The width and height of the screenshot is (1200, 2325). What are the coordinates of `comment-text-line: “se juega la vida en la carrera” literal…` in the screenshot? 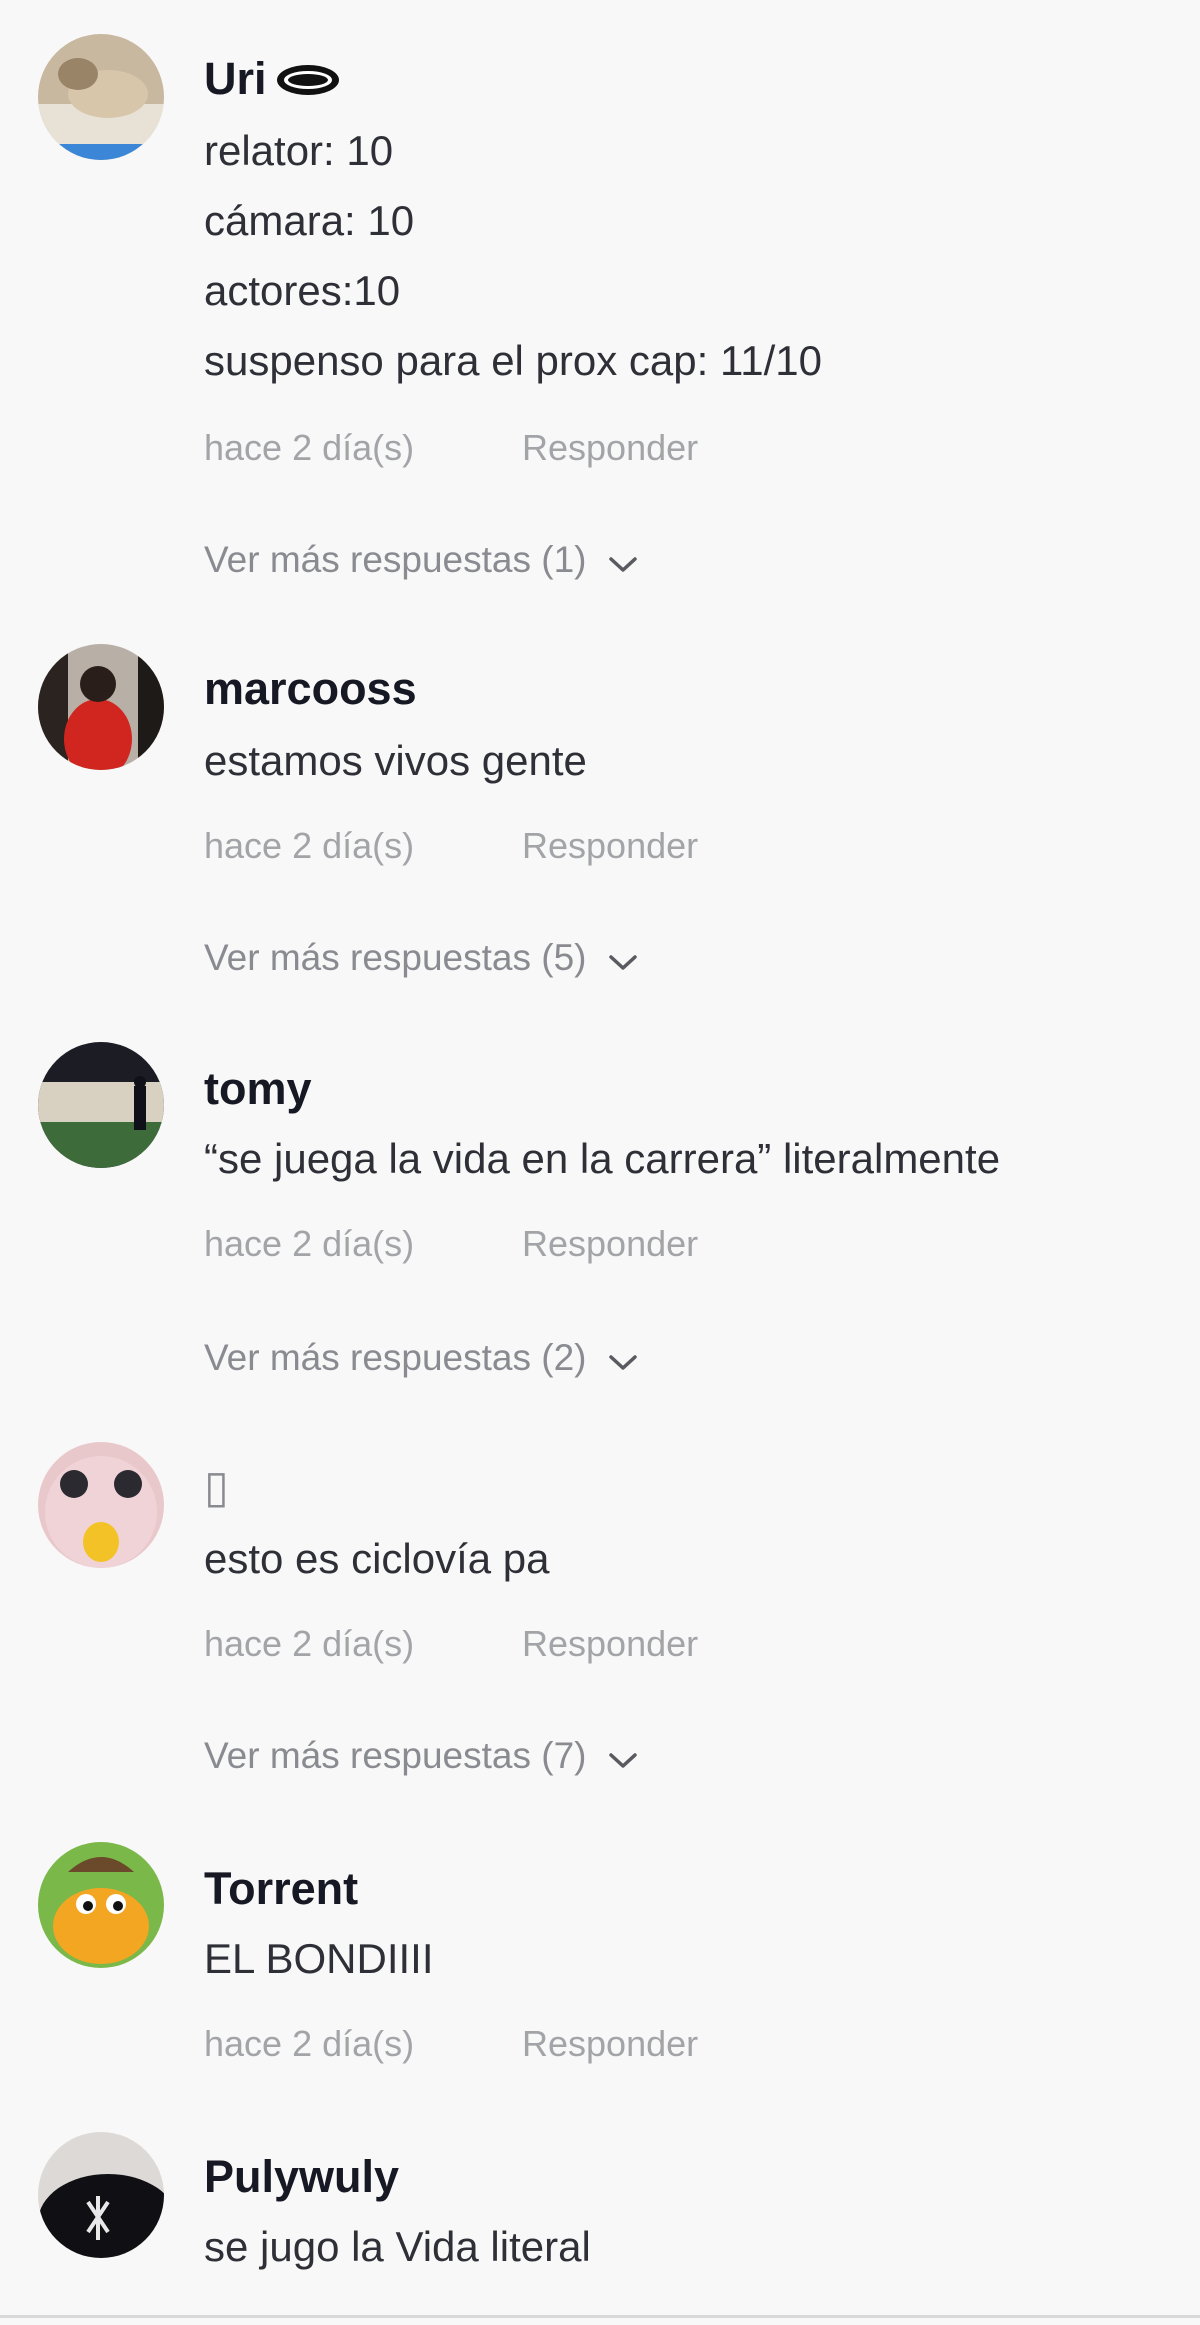 It's located at (602, 1158).